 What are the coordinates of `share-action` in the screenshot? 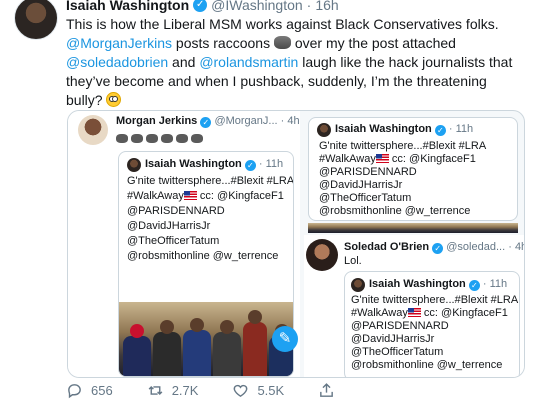 It's located at (330, 390).